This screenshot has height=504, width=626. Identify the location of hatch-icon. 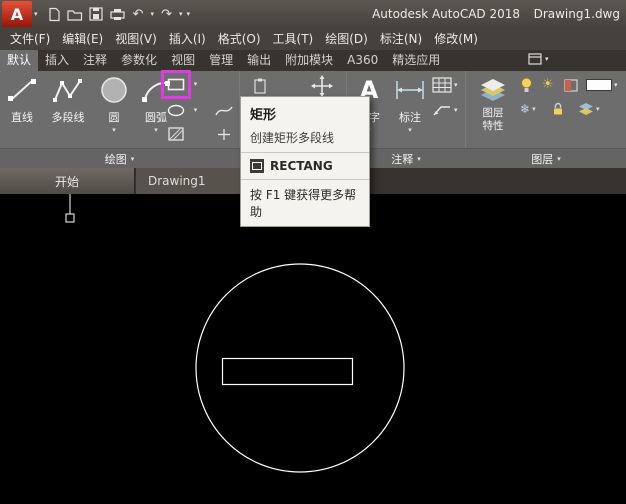
(176, 134).